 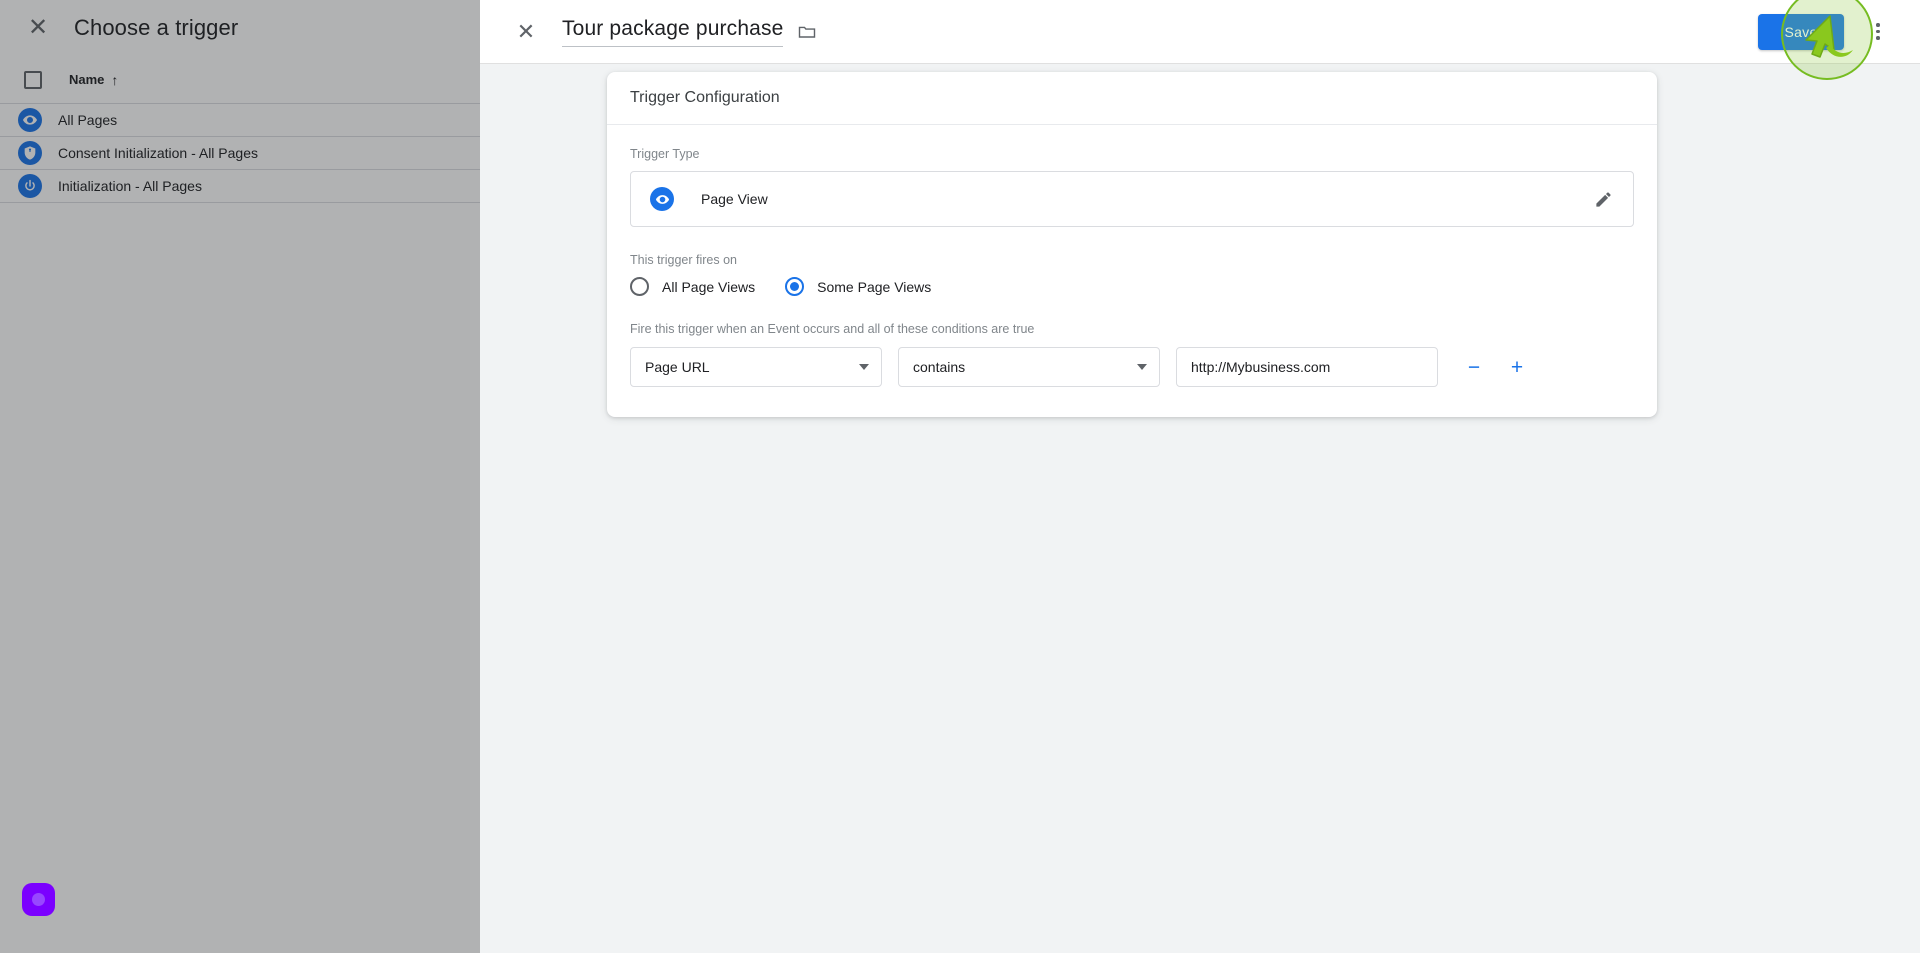 What do you see at coordinates (240, 80) in the screenshot?
I see `trigger-table-header: Name ↑` at bounding box center [240, 80].